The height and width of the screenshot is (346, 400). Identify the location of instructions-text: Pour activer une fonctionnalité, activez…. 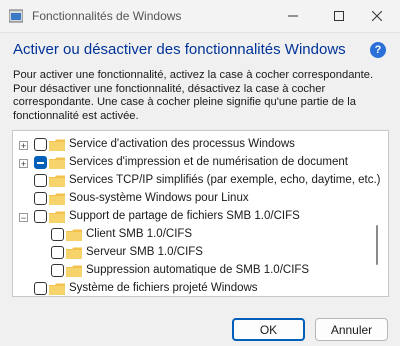
(193, 95).